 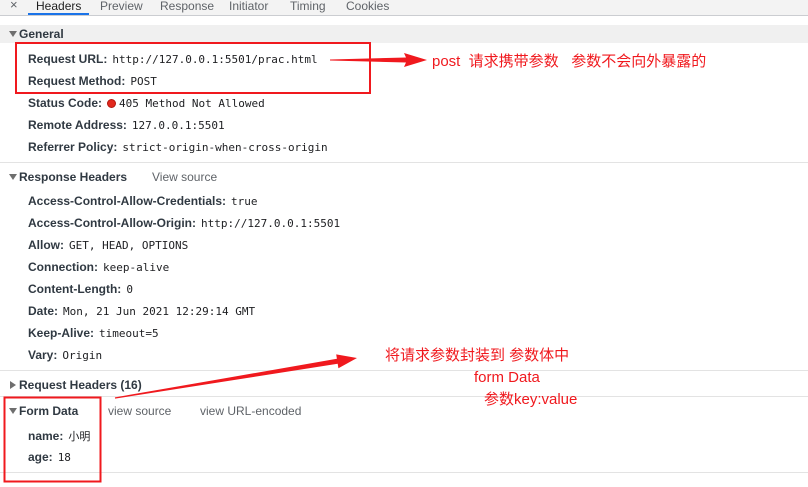 I want to click on header-value: timeout=5, so click(x=129, y=333).